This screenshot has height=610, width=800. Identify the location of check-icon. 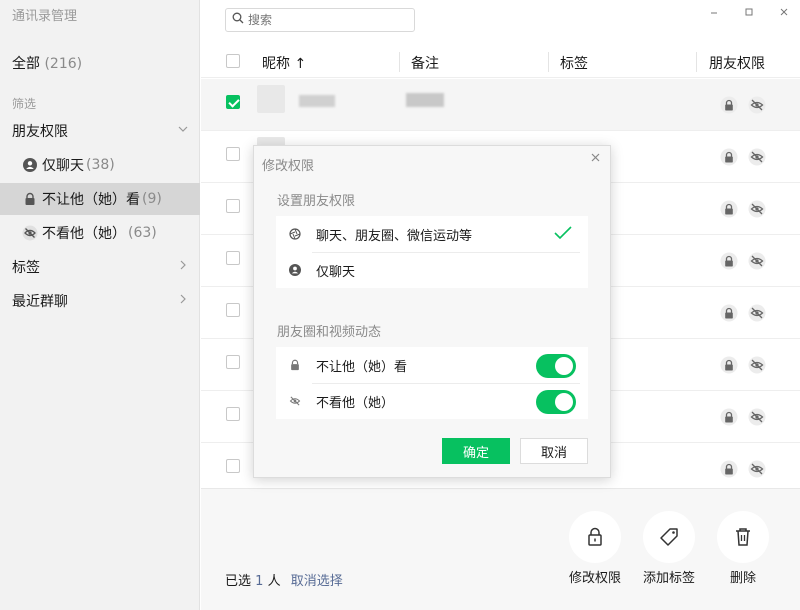
(563, 235).